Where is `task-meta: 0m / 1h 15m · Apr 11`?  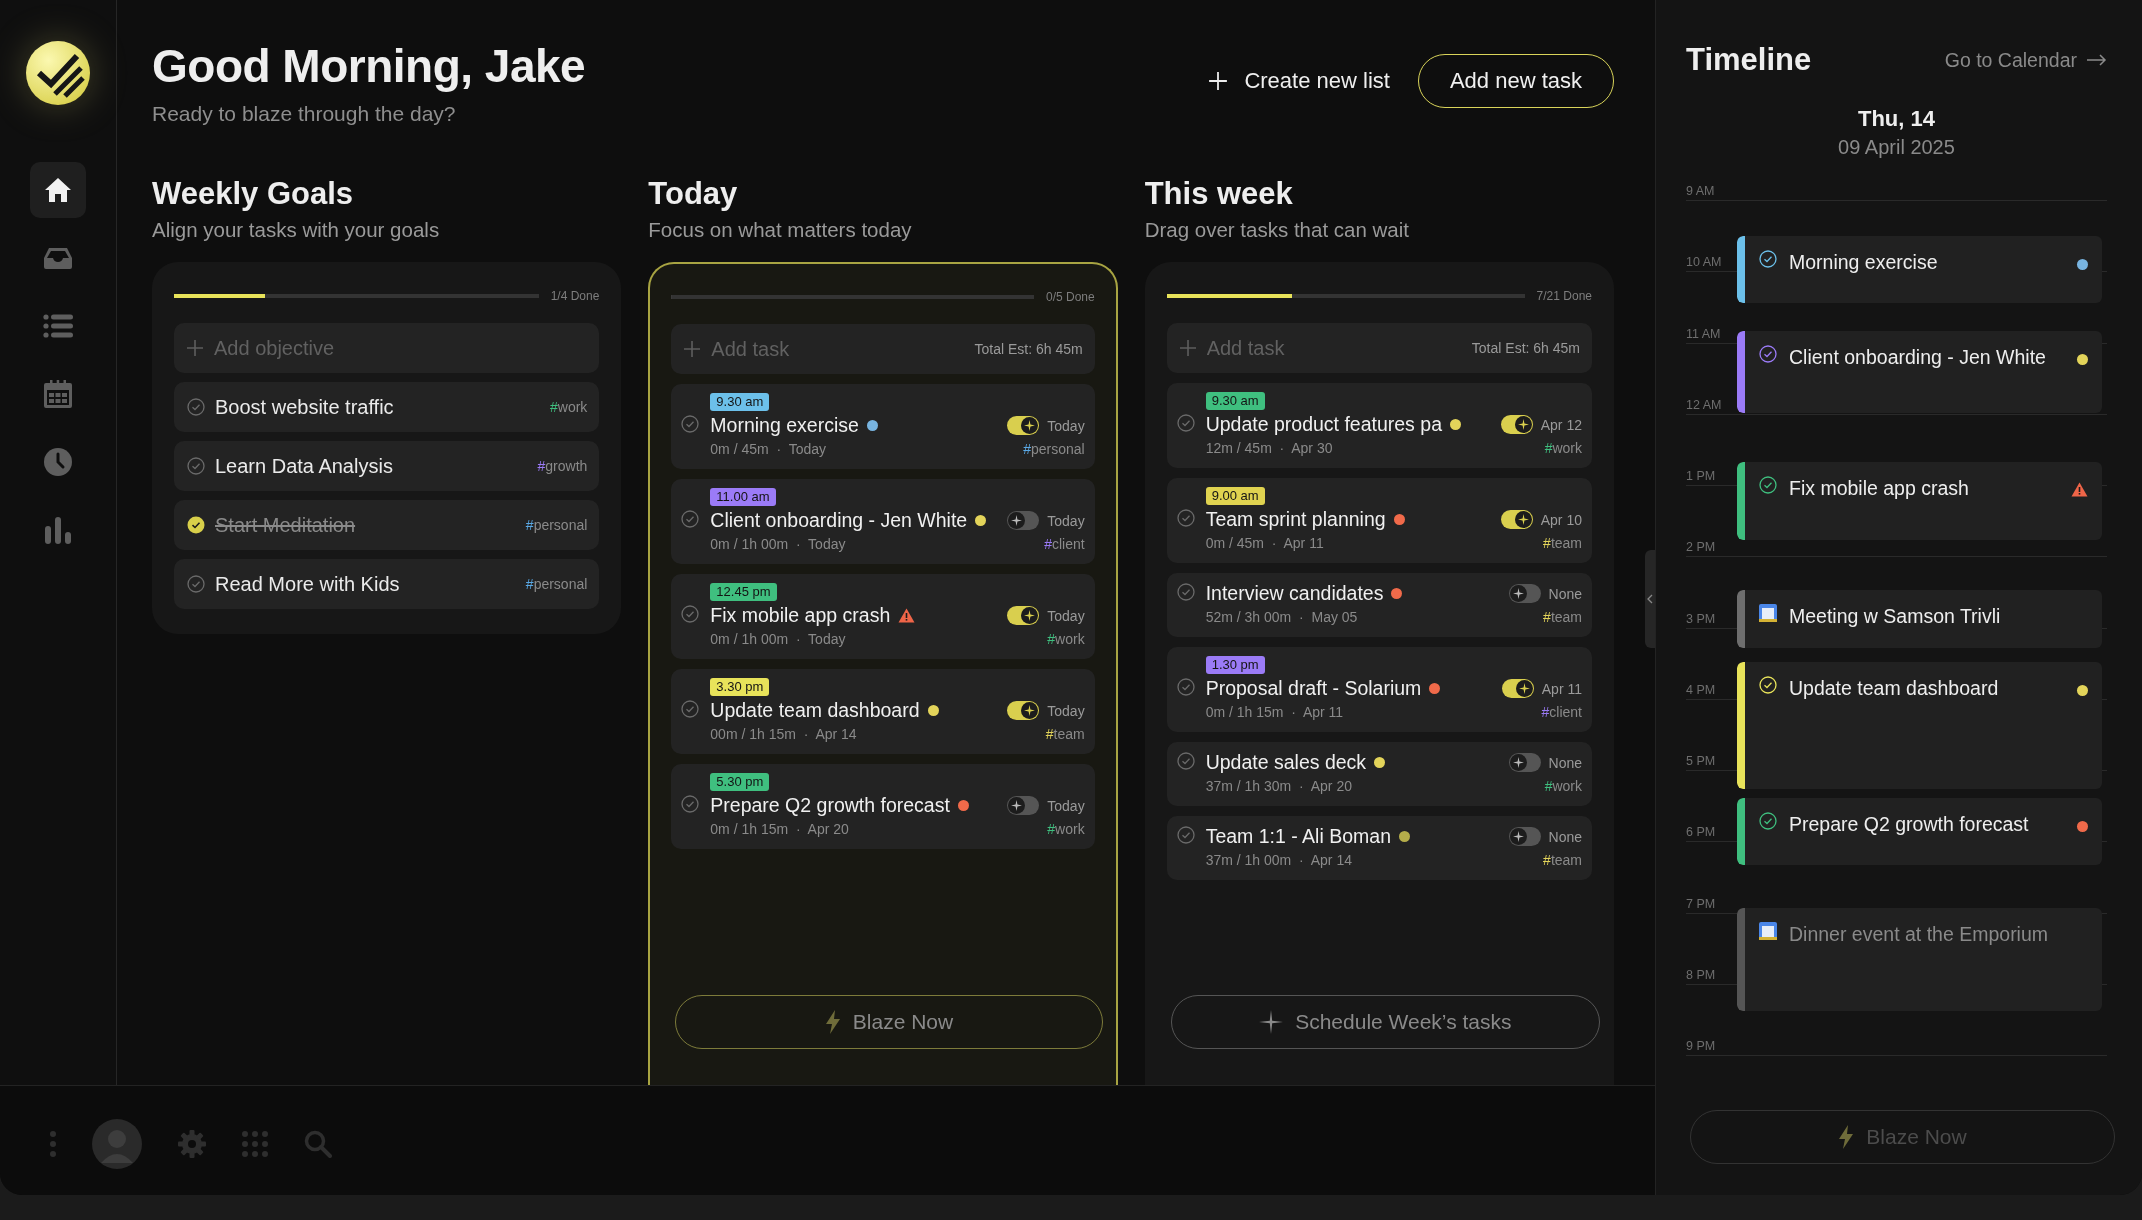 task-meta: 0m / 1h 15m · Apr 11 is located at coordinates (1275, 712).